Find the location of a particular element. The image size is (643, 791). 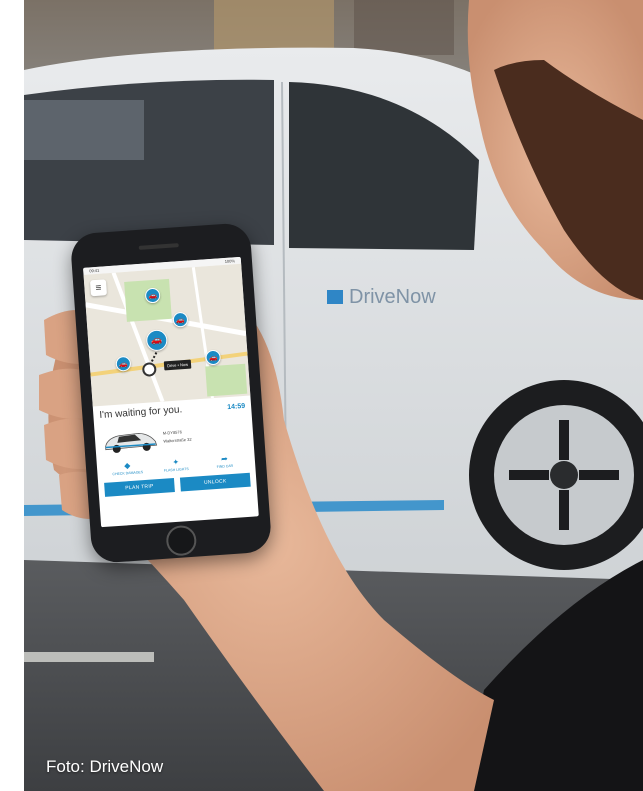

menu-icon: ≡ is located at coordinates (98, 288).